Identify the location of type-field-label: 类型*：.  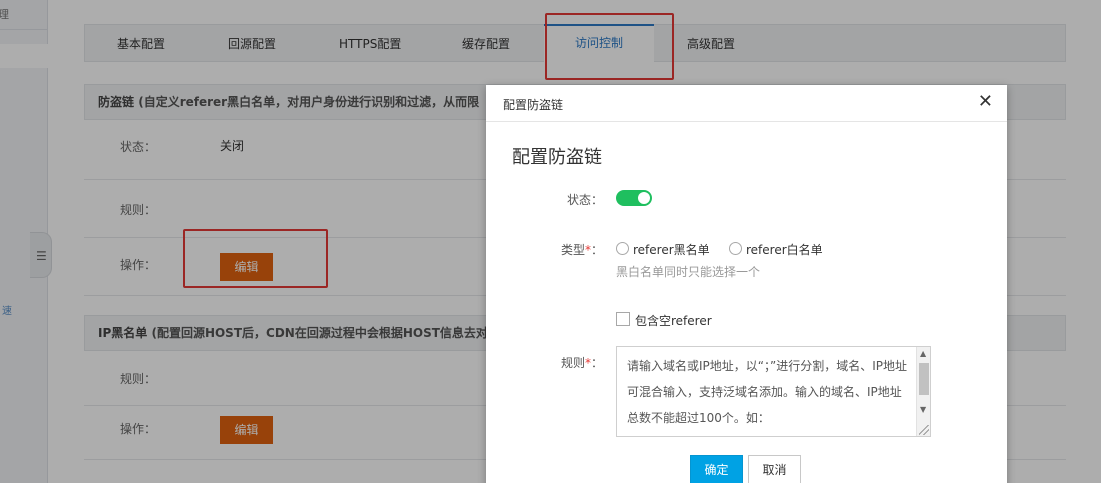
(558, 249).